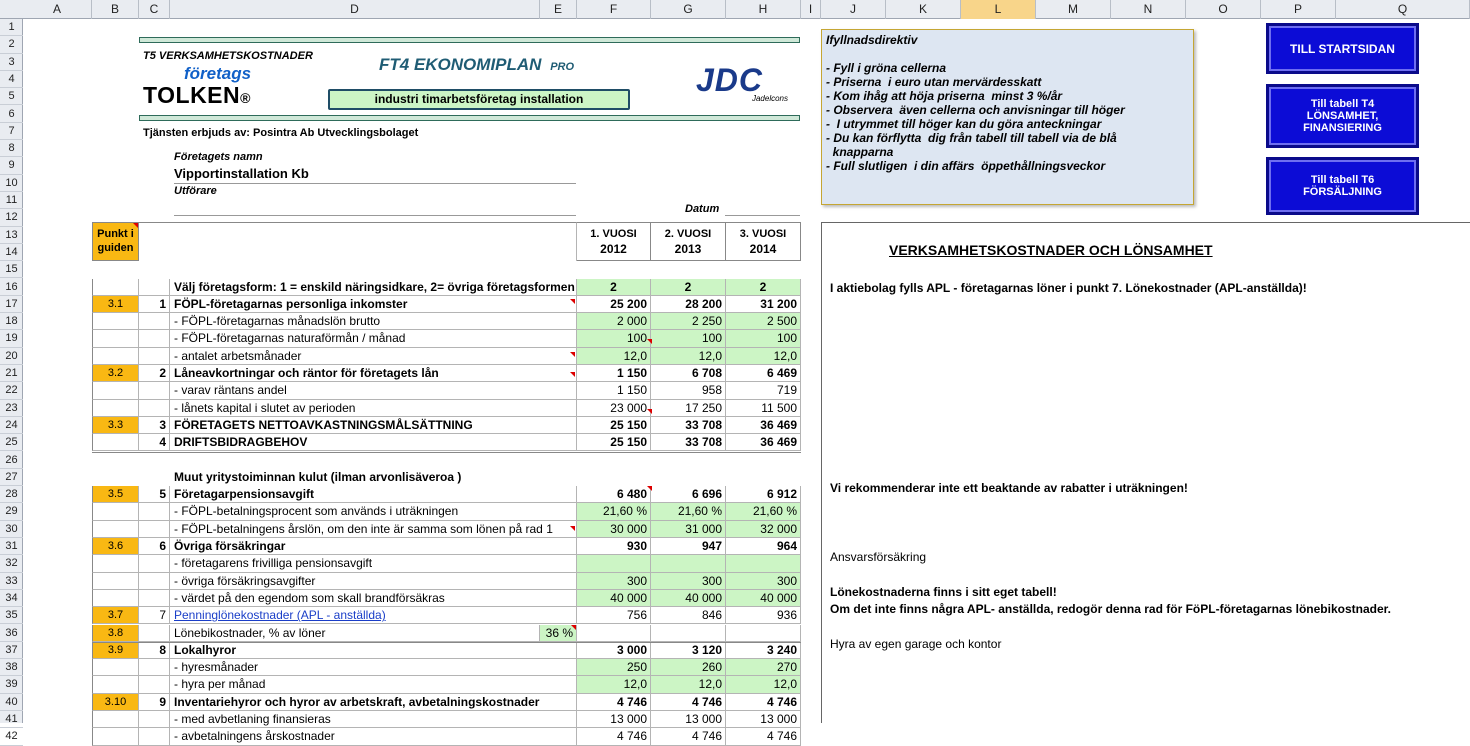  What do you see at coordinates (115, 9) in the screenshot?
I see `column-header-B: B` at bounding box center [115, 9].